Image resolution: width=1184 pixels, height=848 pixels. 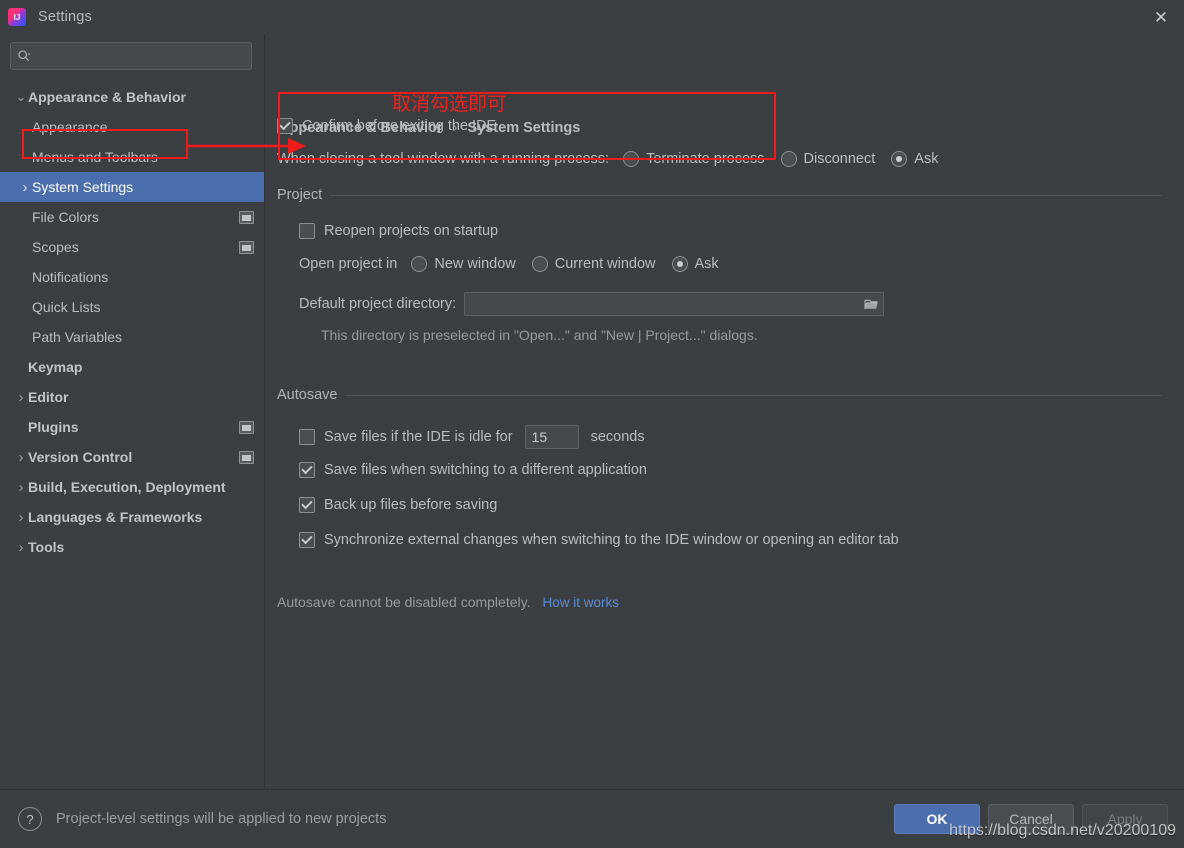 What do you see at coordinates (399, 126) in the screenshot?
I see `confirm-exit-label: Confirm before exiting the IDE` at bounding box center [399, 126].